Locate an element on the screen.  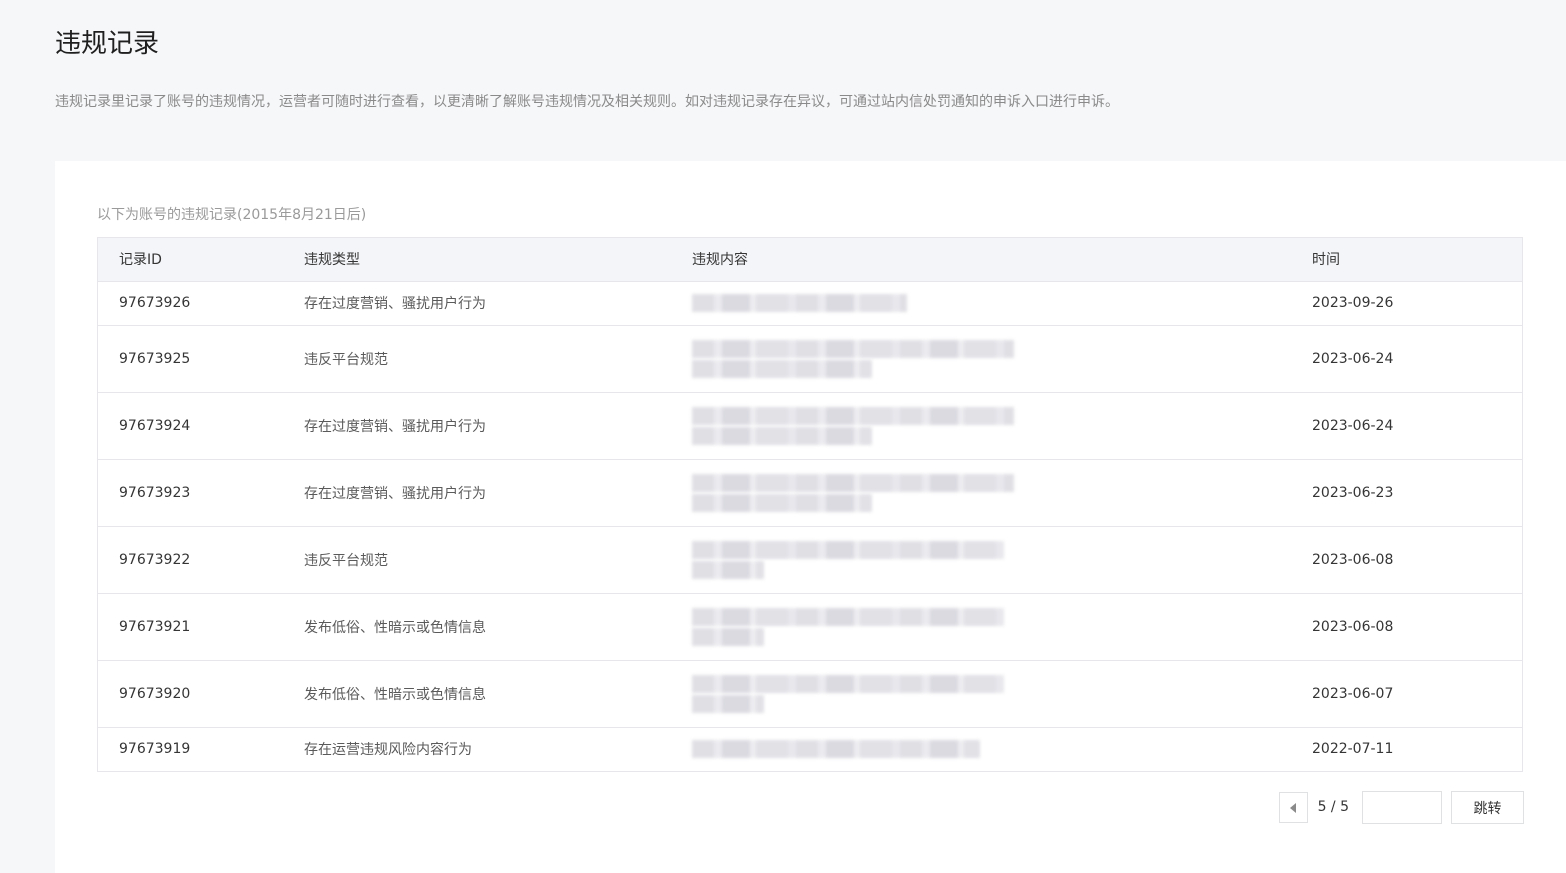
violation-type: 存在运营违规风险内容行为 is located at coordinates (388, 750).